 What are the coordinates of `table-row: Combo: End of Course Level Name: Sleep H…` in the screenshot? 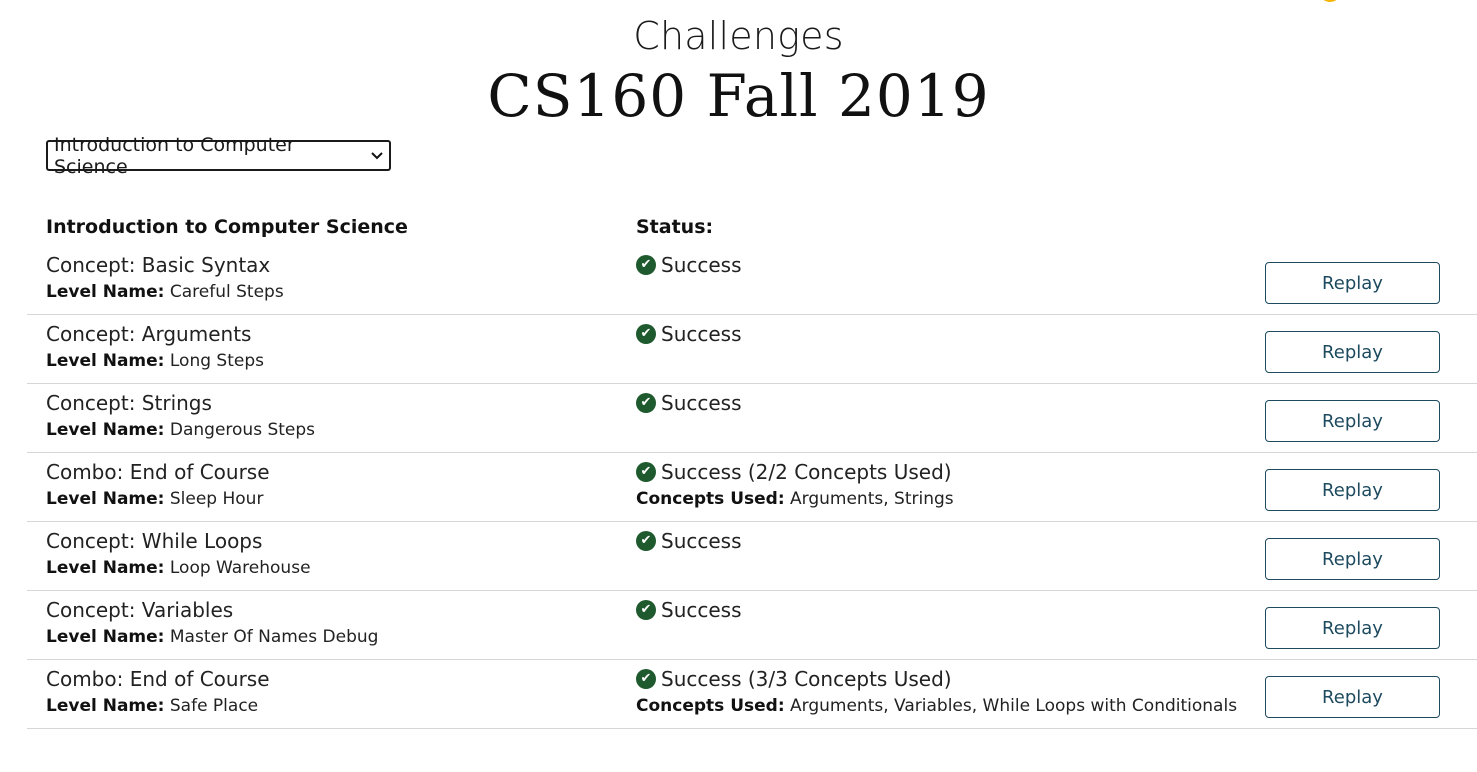 It's located at (752, 487).